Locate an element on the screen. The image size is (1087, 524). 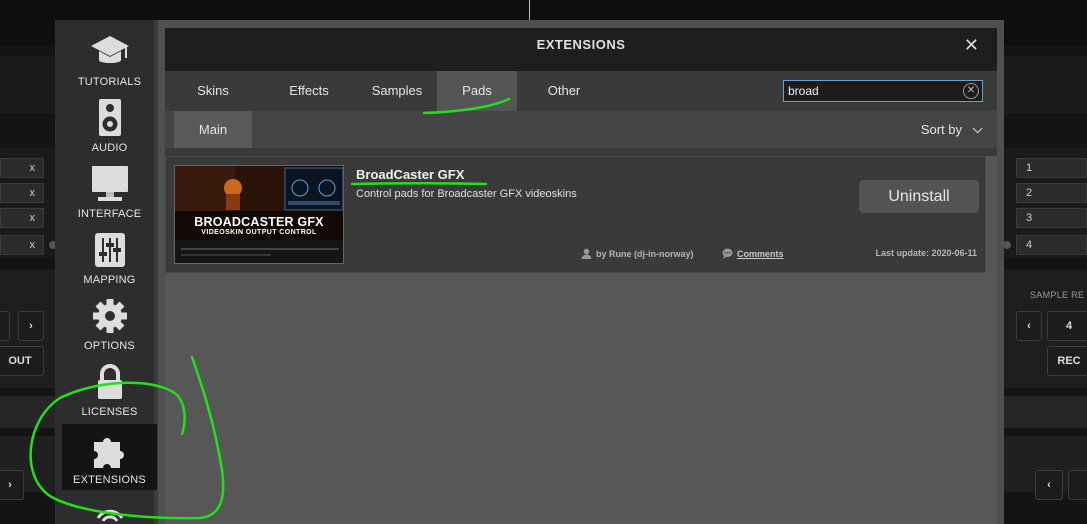
broadcast-icon is located at coordinates (109, 515).